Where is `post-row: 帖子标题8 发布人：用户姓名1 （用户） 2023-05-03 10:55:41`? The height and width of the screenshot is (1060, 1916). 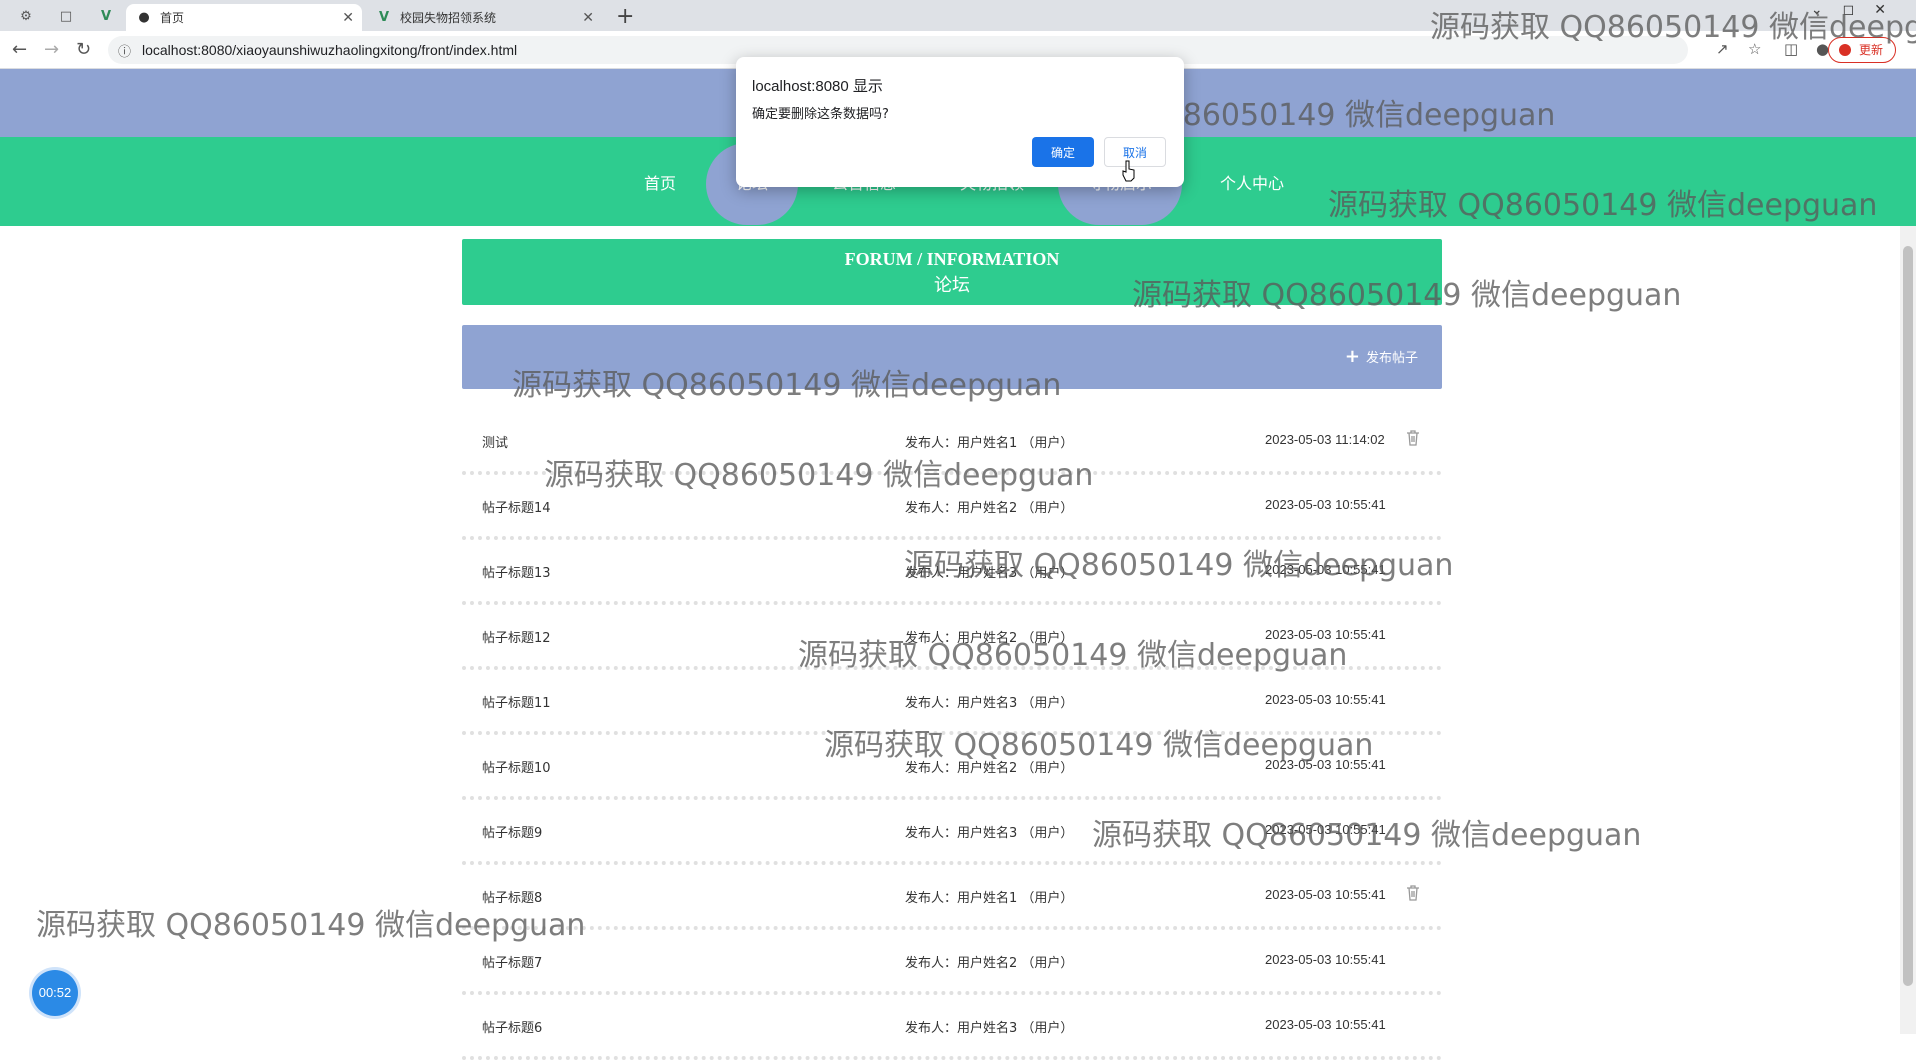 post-row: 帖子标题8 发布人：用户姓名1 （用户） 2023-05-03 10:55:41 is located at coordinates (952, 897).